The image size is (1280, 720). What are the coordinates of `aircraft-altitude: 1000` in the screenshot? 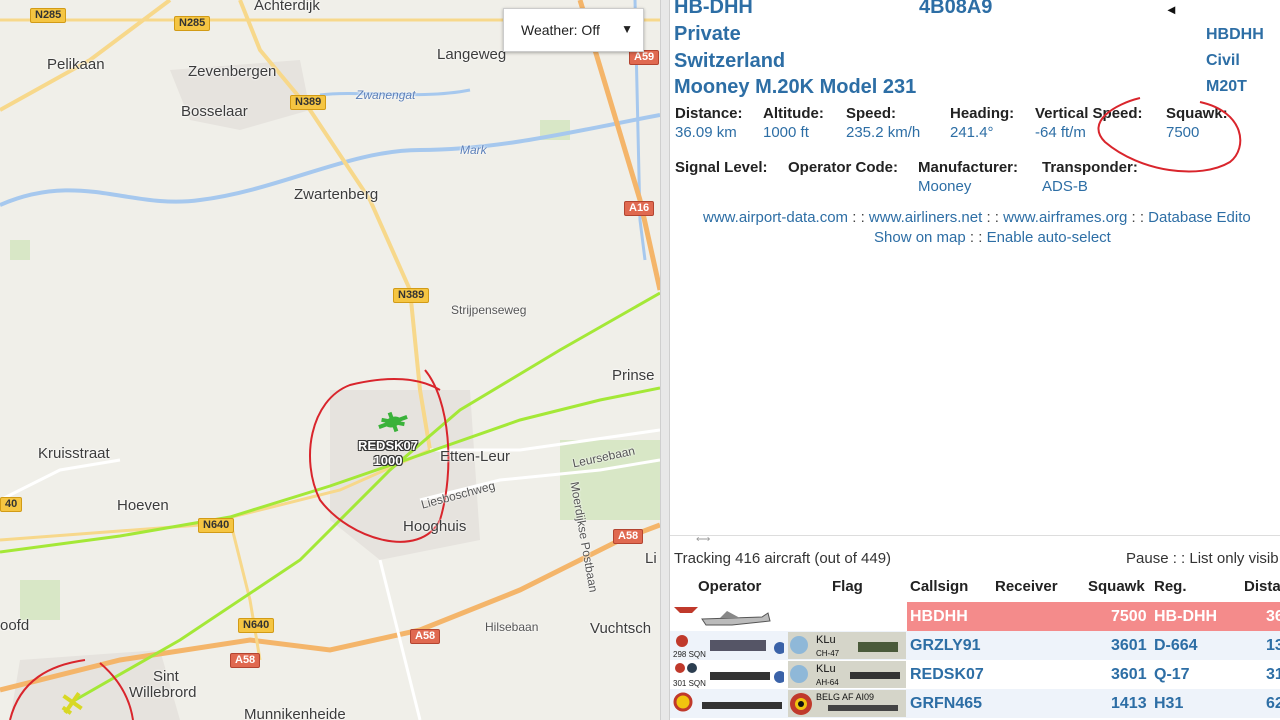 It's located at (388, 460).